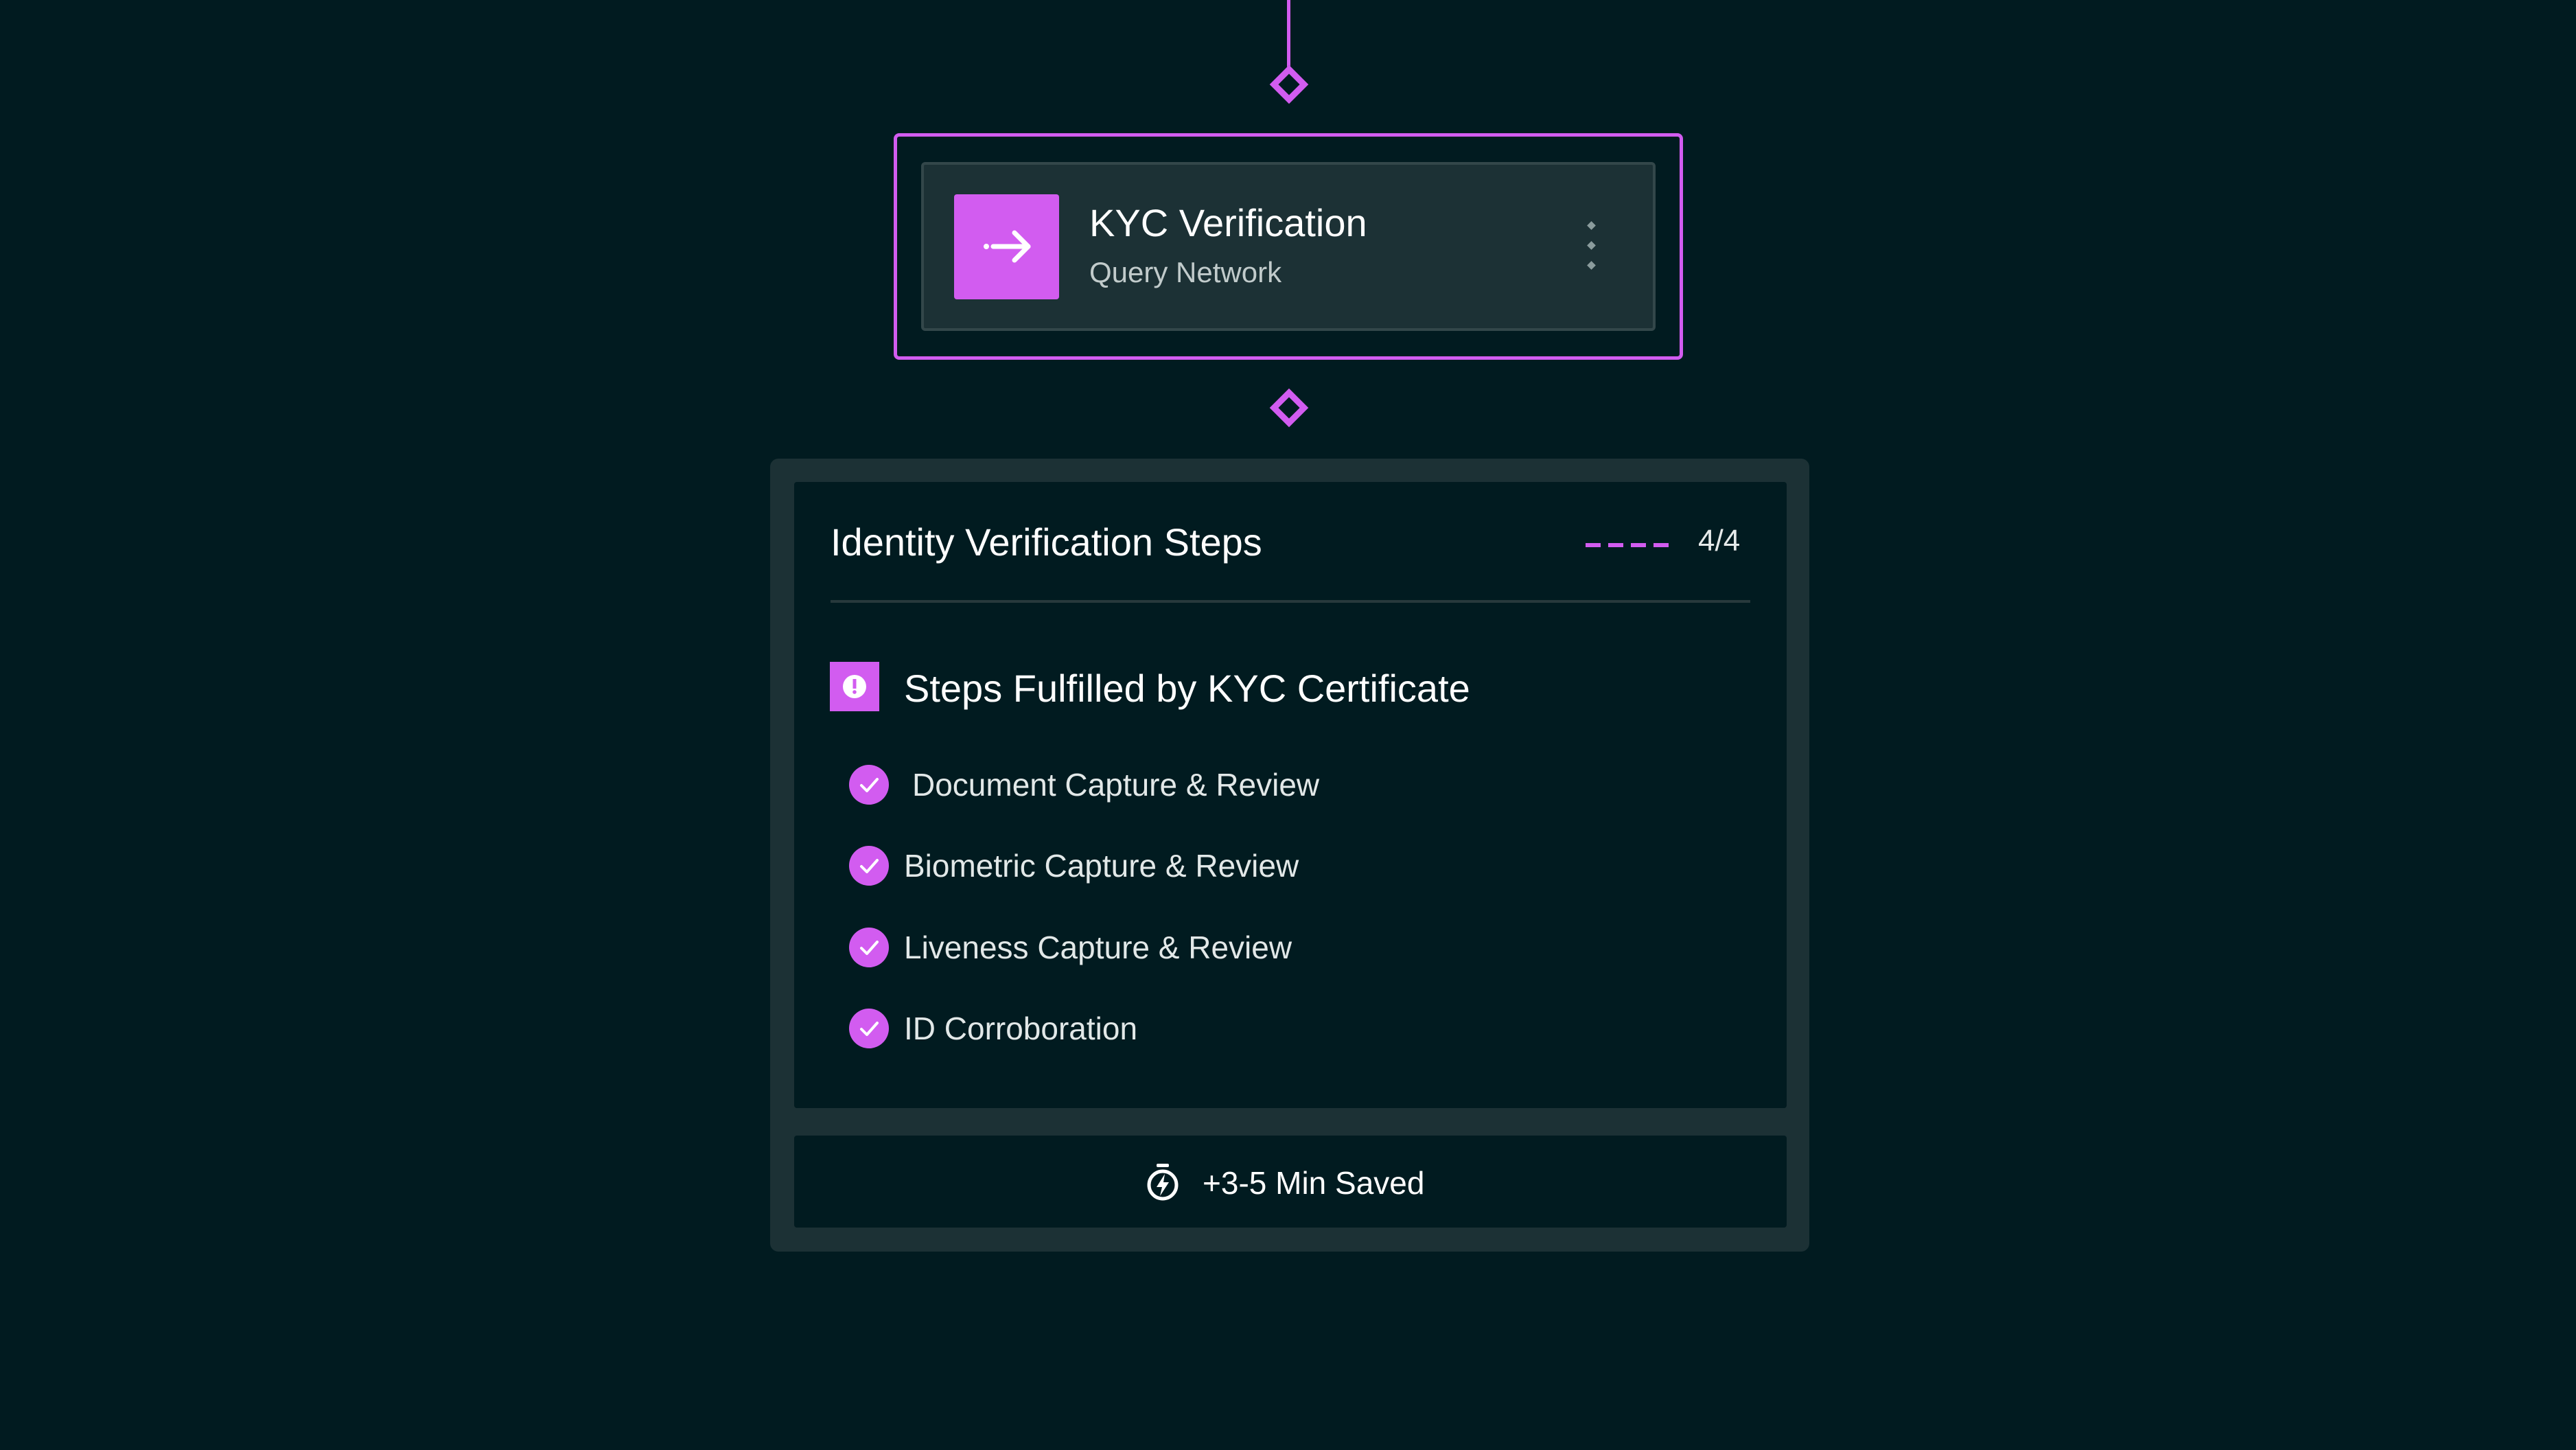 The image size is (2576, 1450). Describe the element at coordinates (1006, 246) in the screenshot. I see `arrow-right-icon` at that location.